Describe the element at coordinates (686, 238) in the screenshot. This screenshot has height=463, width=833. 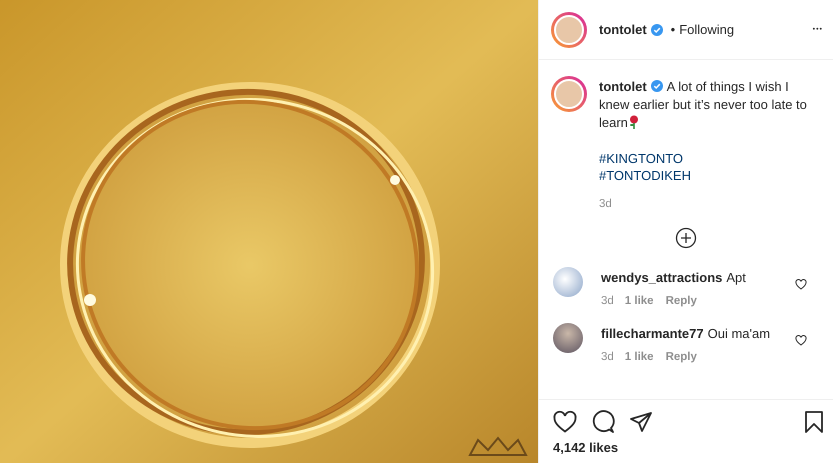
I see `load-more-icon` at that location.